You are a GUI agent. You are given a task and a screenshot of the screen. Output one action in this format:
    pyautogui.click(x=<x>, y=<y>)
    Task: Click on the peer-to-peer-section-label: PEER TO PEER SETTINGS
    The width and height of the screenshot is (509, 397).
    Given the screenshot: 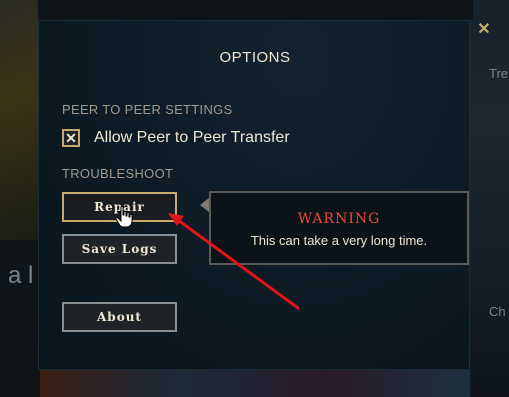 What is the action you would take?
    pyautogui.click(x=147, y=109)
    